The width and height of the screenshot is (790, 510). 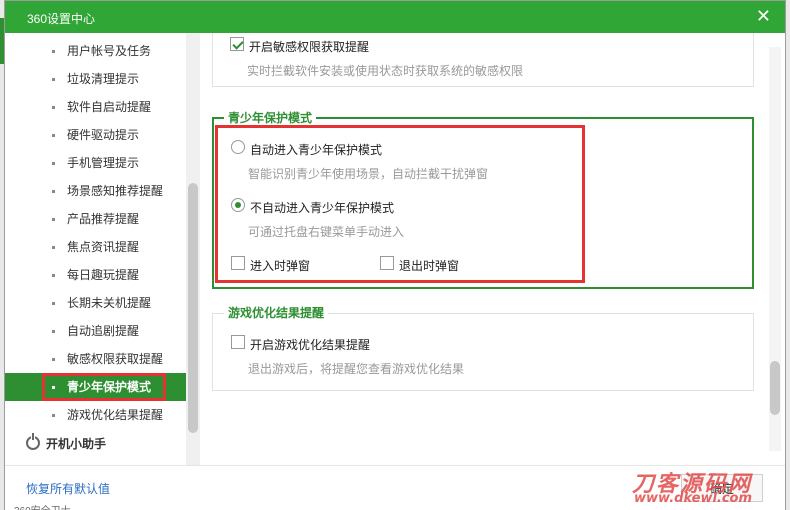 I want to click on enter-popup-label: 进入时弹窗, so click(x=280, y=266).